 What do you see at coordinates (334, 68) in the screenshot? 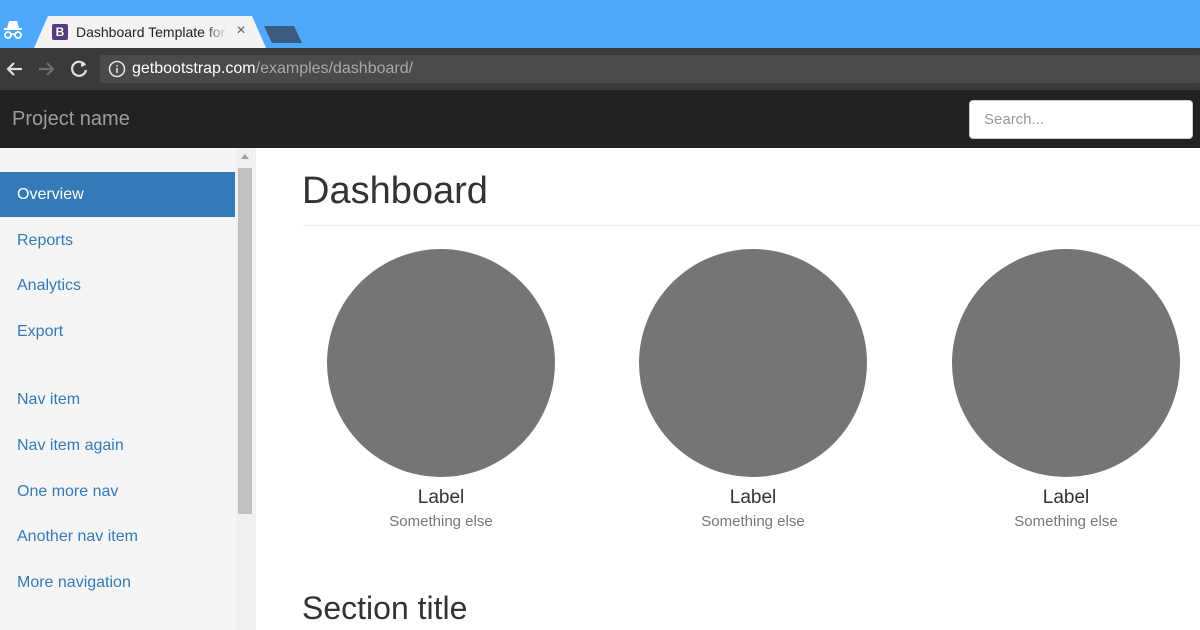
I see `url-path: /examples/dashboard/` at bounding box center [334, 68].